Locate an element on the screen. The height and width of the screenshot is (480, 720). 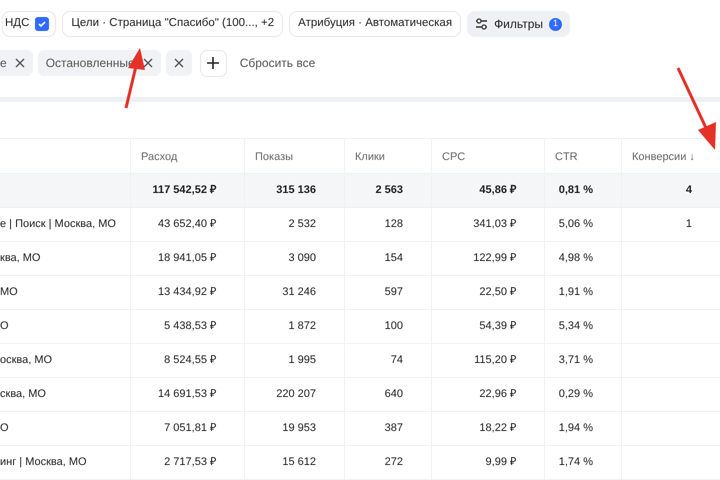
table-cell-text: 1 872 is located at coordinates (302, 326).